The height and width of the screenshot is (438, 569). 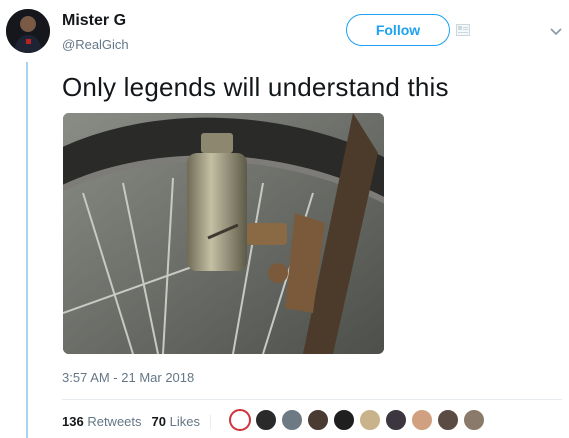 I want to click on stats-separator, so click(x=210, y=421).